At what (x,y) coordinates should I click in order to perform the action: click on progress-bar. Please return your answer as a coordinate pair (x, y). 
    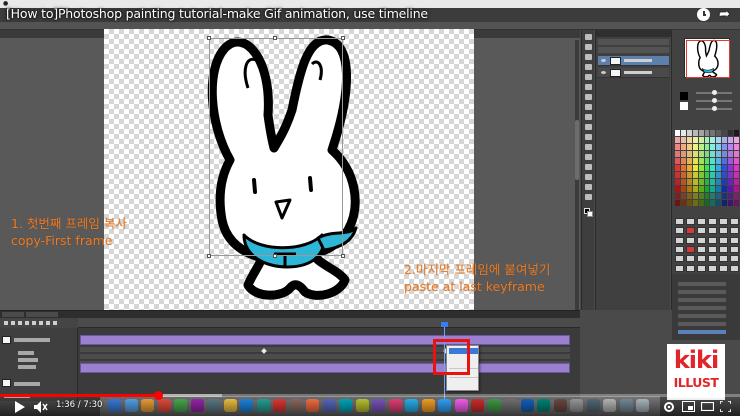
    Looking at the image, I should click on (370, 395).